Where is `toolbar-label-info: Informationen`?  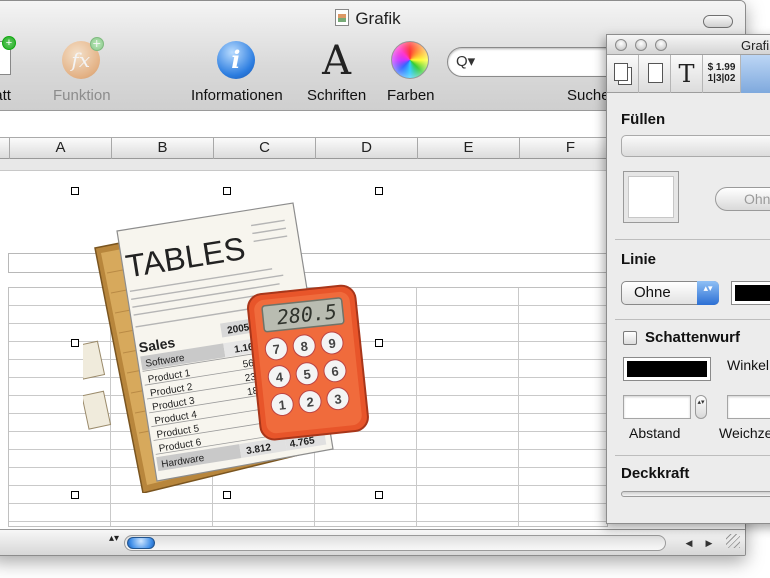
toolbar-label-info: Informationen is located at coordinates (237, 95).